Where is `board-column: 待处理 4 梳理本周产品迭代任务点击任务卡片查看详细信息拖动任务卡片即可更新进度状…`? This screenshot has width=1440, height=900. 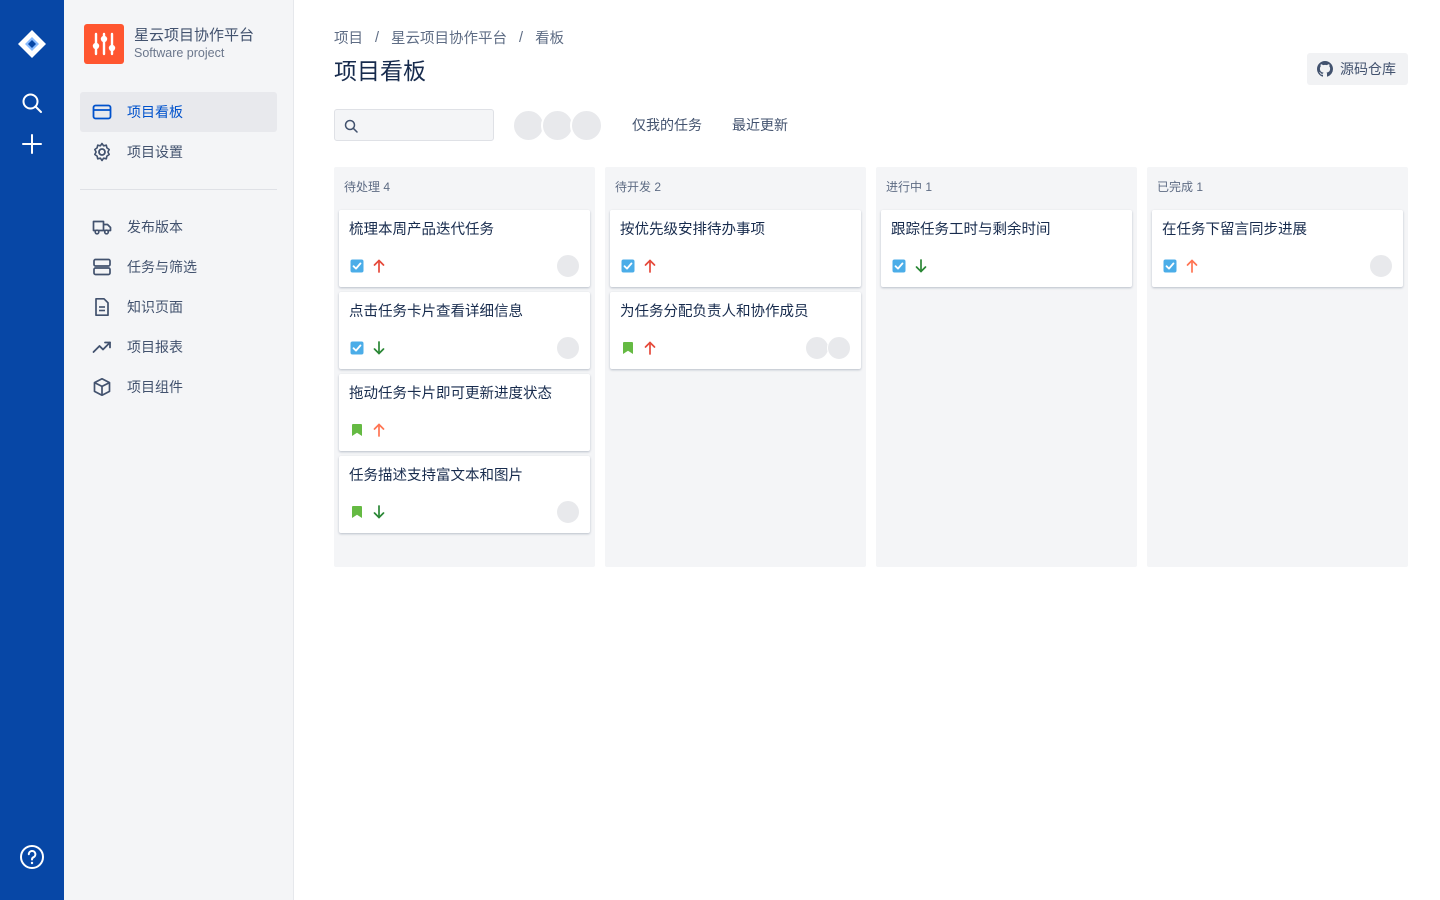 board-column: 待处理 4 梳理本周产品迭代任务点击任务卡片查看详细信息拖动任务卡片即可更新进度状… is located at coordinates (464, 367).